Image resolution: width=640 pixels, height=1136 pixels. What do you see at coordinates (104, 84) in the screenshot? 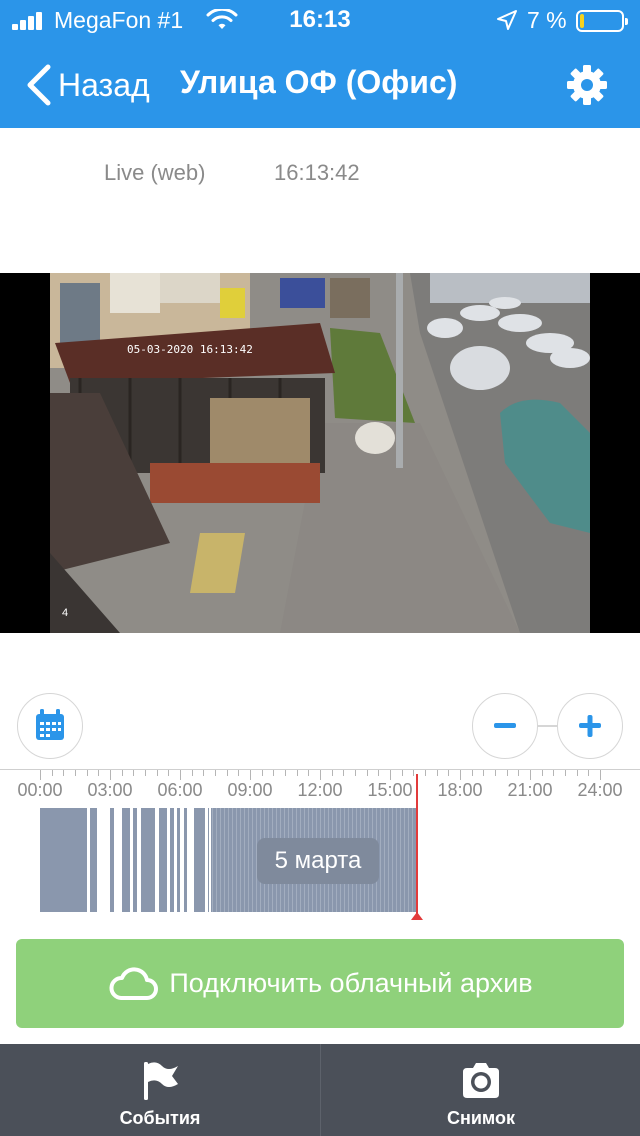
I see `back-label: Назад` at bounding box center [104, 84].